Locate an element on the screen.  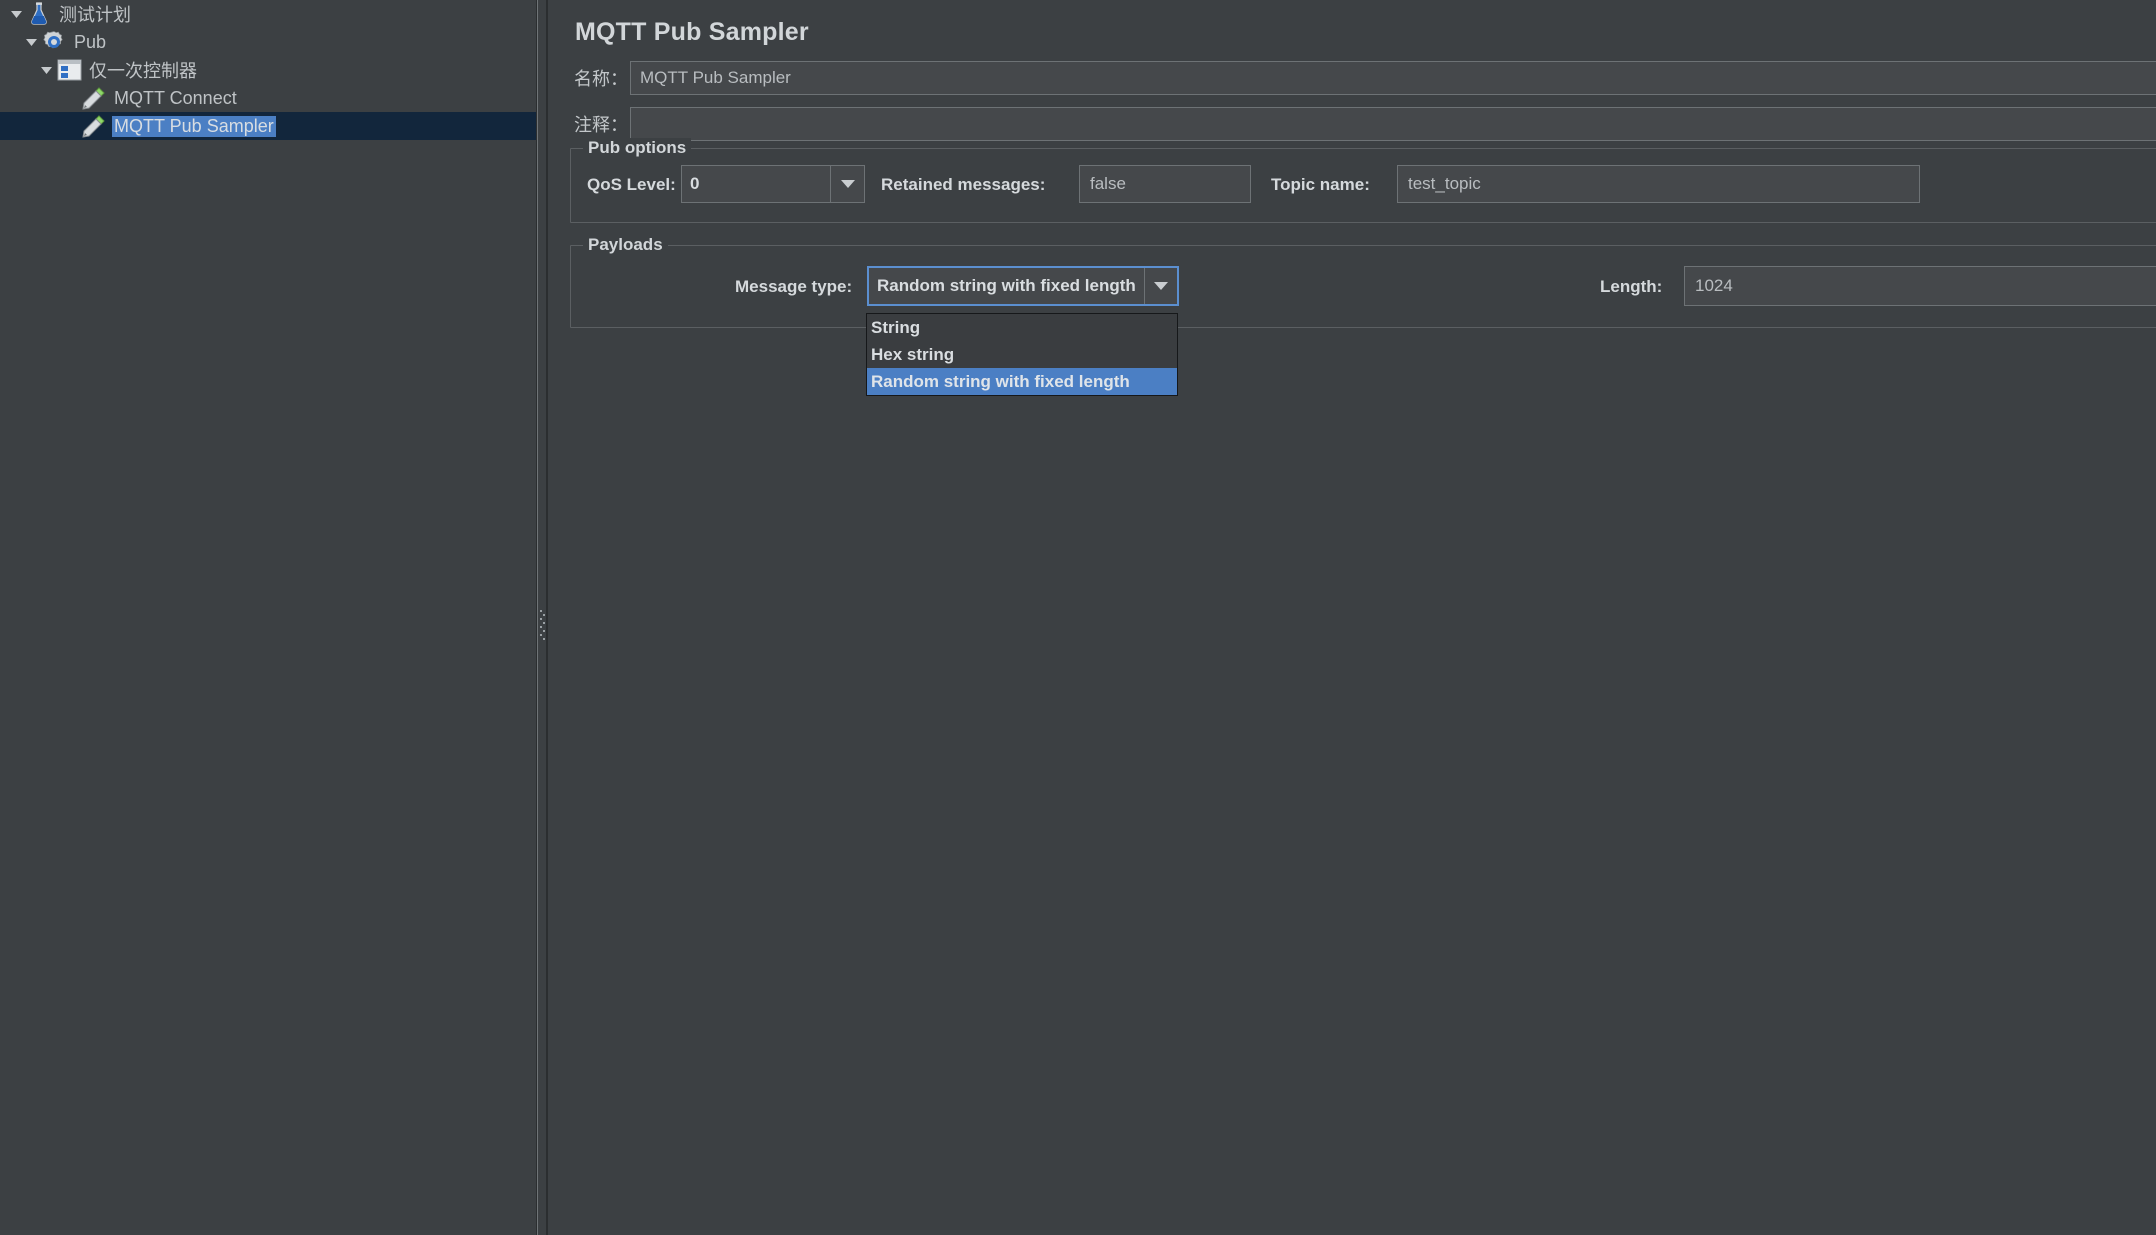
topic-name-label: Topic name: is located at coordinates (1320, 184).